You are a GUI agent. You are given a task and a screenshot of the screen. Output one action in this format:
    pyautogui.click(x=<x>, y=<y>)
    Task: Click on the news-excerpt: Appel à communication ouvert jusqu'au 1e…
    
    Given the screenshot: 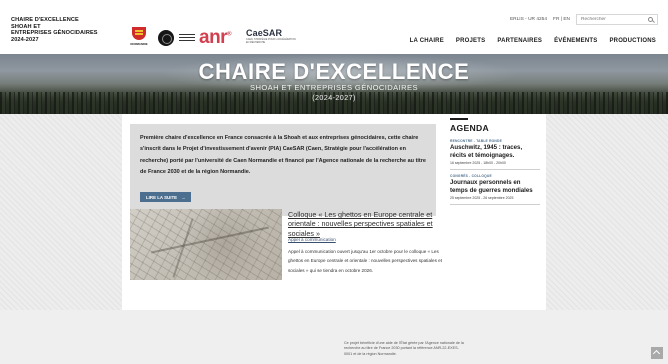 What is the action you would take?
    pyautogui.click(x=365, y=261)
    